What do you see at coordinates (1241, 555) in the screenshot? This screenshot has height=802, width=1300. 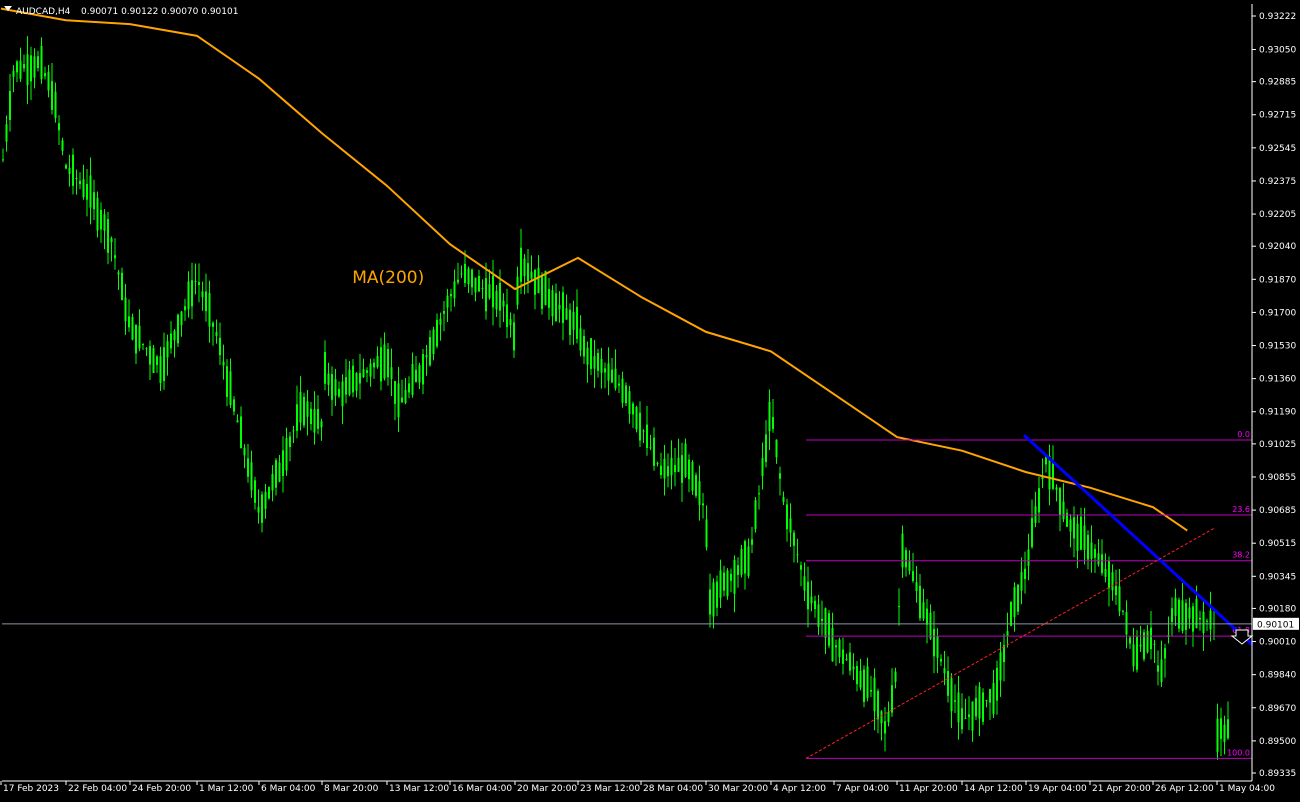 I see `fib-level-label: 38.2` at bounding box center [1241, 555].